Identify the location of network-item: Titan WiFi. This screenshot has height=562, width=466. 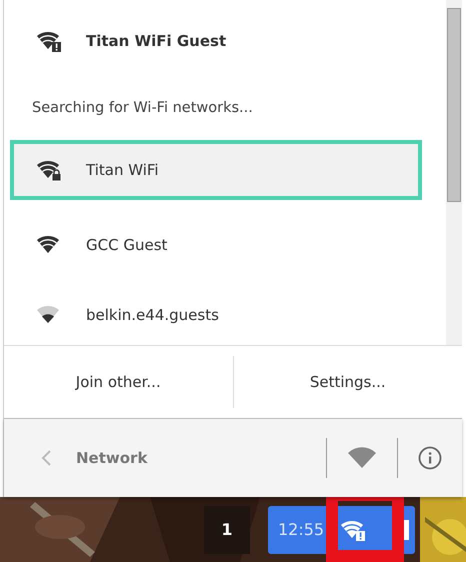
(216, 170).